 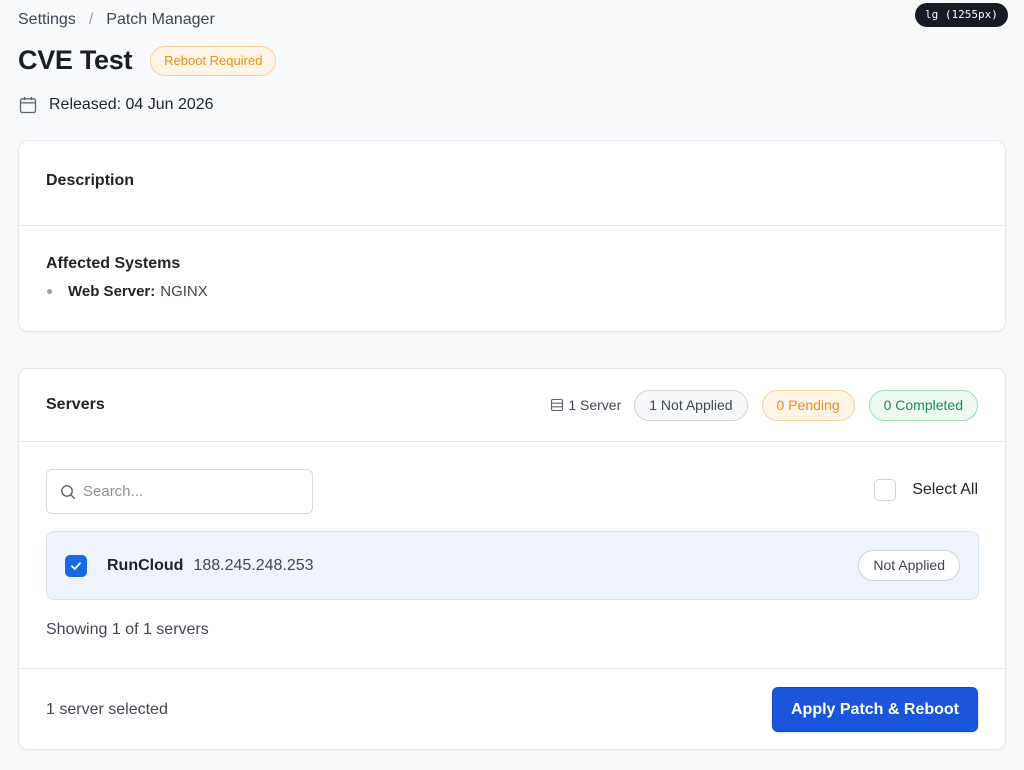 What do you see at coordinates (691, 405) in the screenshot?
I see `not-applied-count-pill: 1 Not Applied` at bounding box center [691, 405].